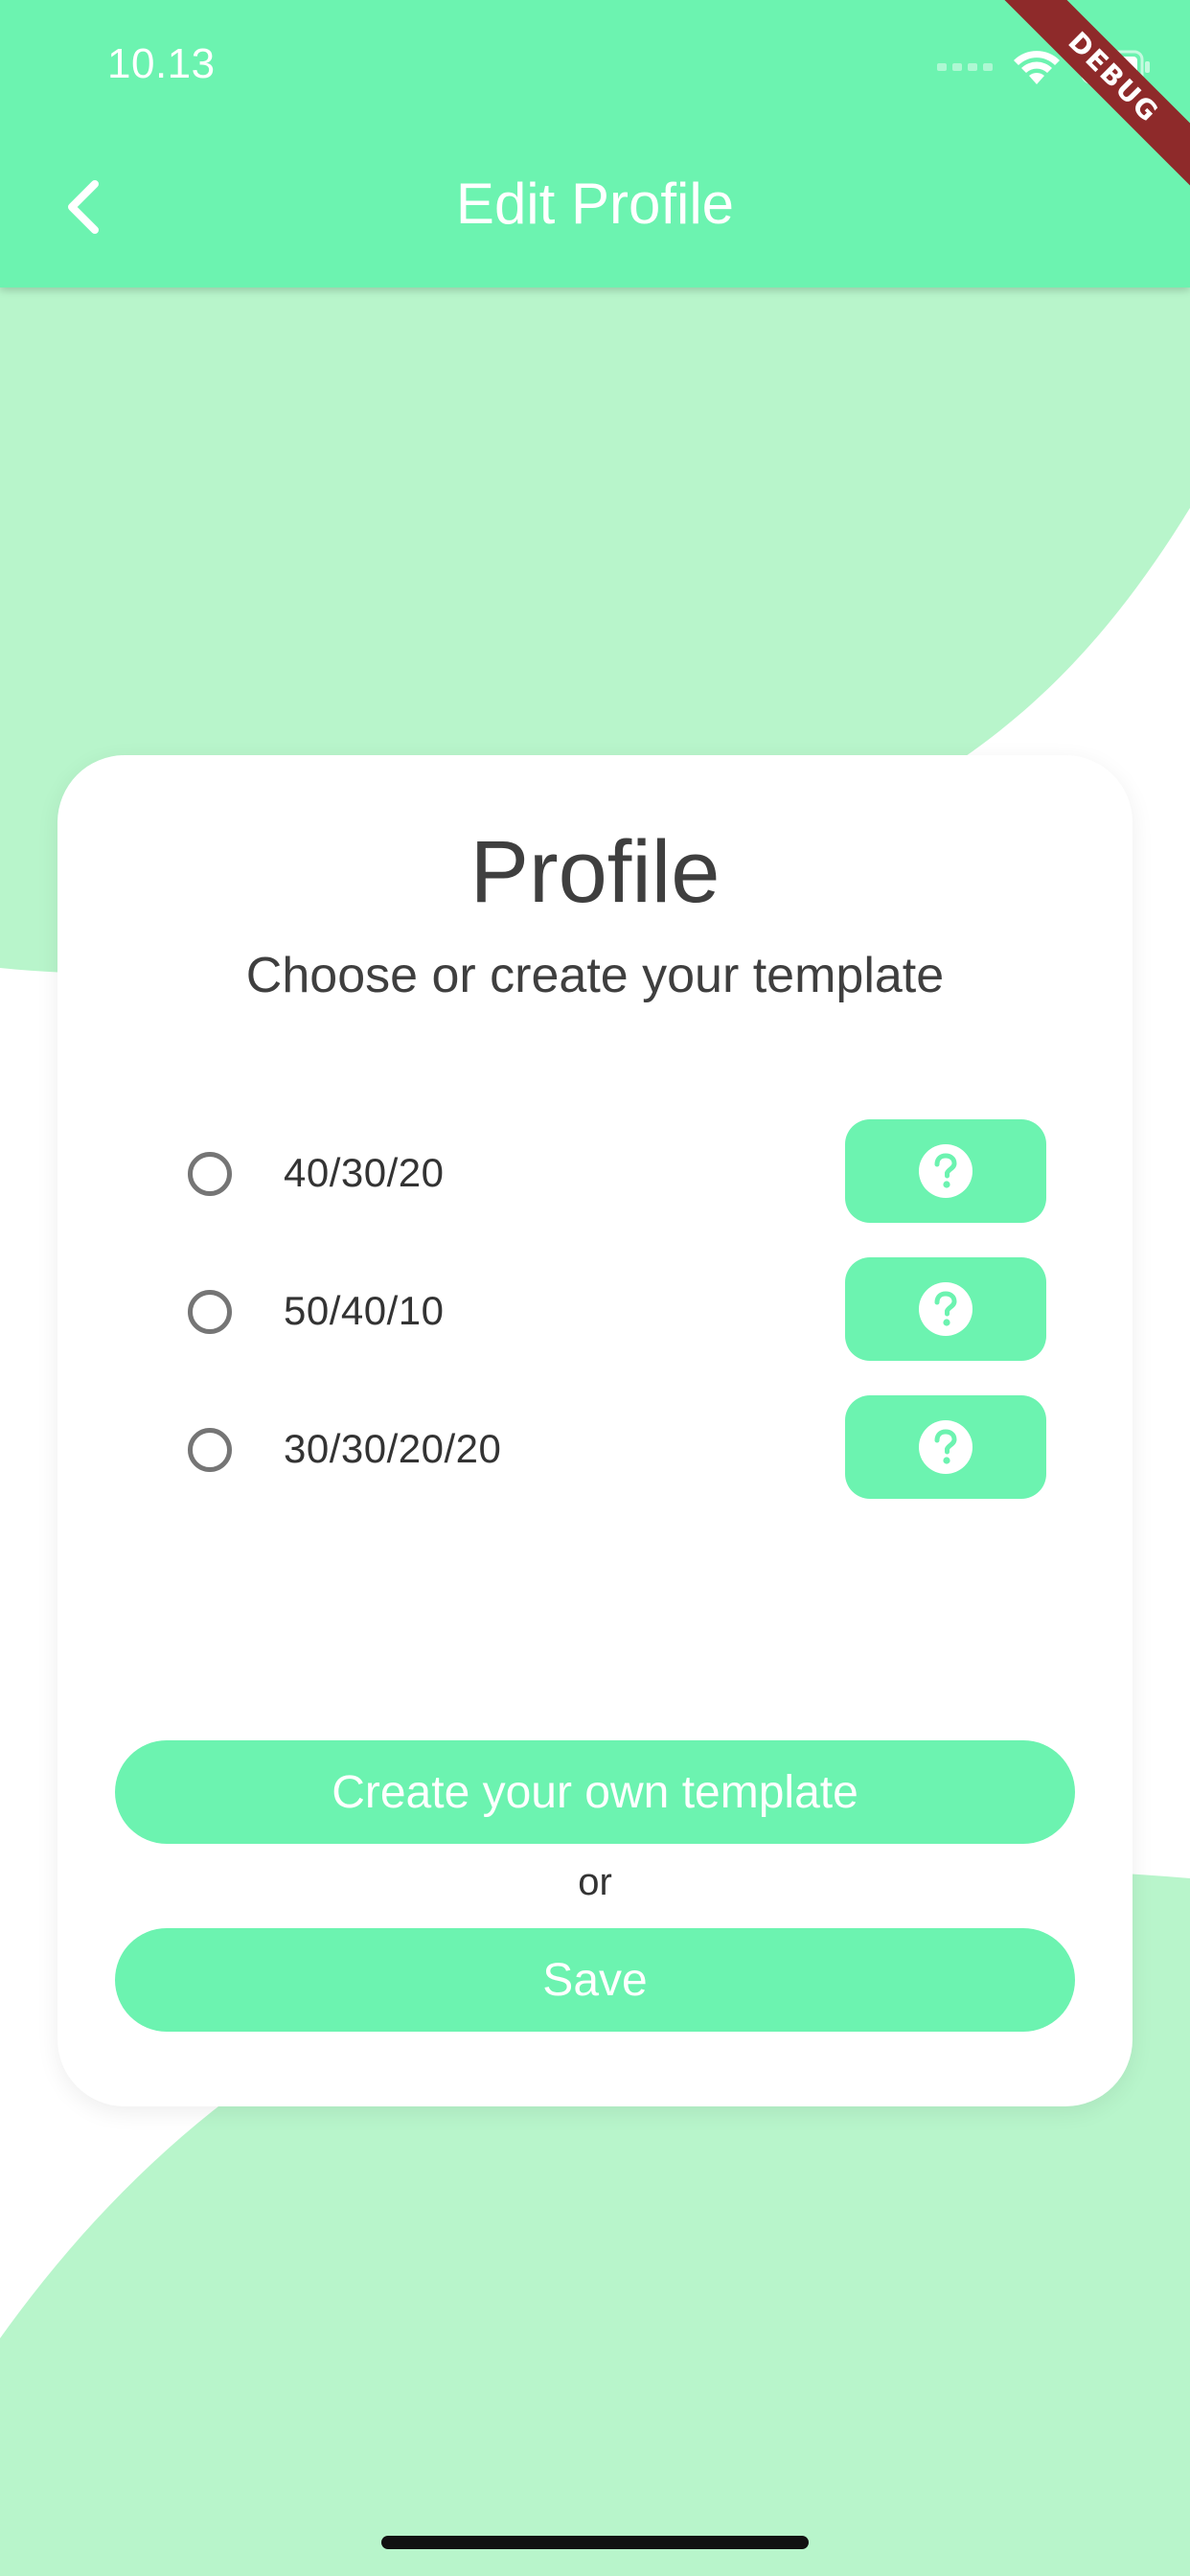 This screenshot has width=1190, height=2576. Describe the element at coordinates (393, 1448) in the screenshot. I see `template-label: 30/30/20/20` at that location.